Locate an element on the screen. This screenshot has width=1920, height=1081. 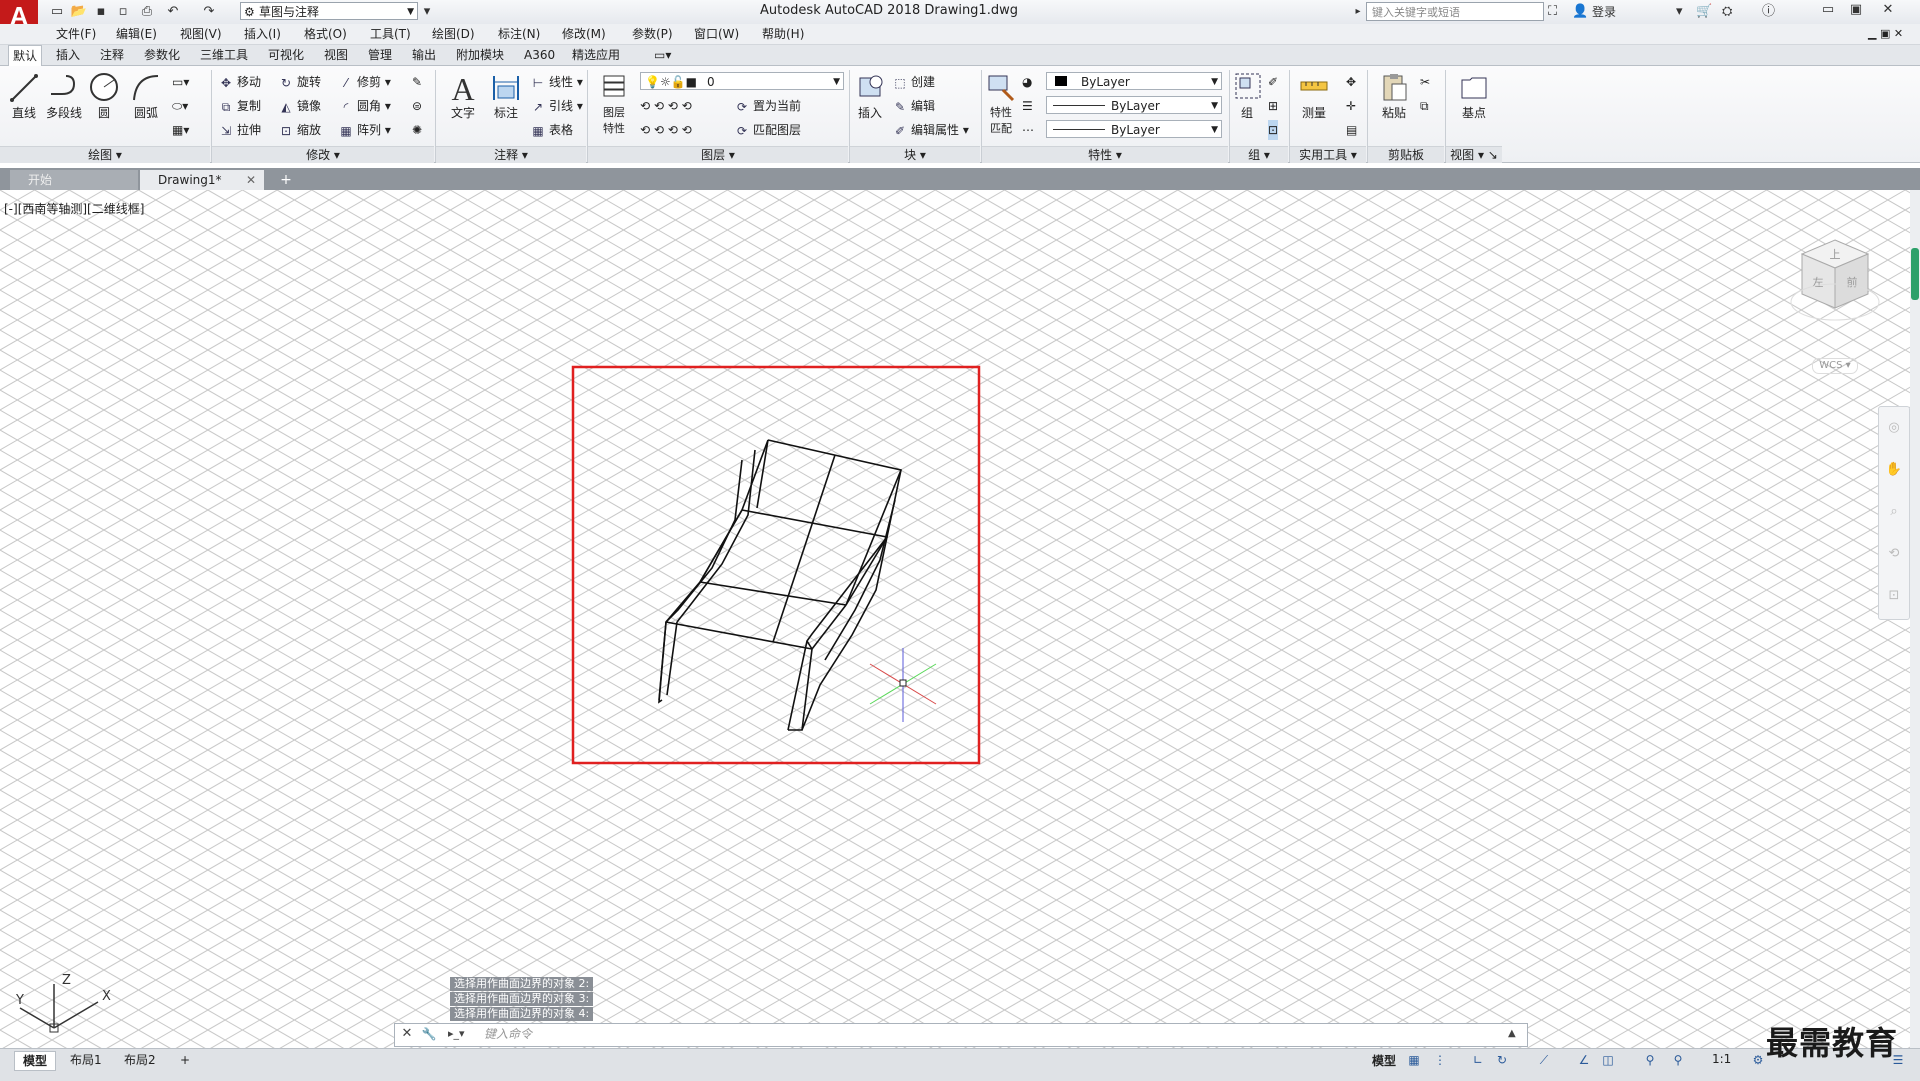
vertical-scrollbar is located at coordinates (1915, 619).